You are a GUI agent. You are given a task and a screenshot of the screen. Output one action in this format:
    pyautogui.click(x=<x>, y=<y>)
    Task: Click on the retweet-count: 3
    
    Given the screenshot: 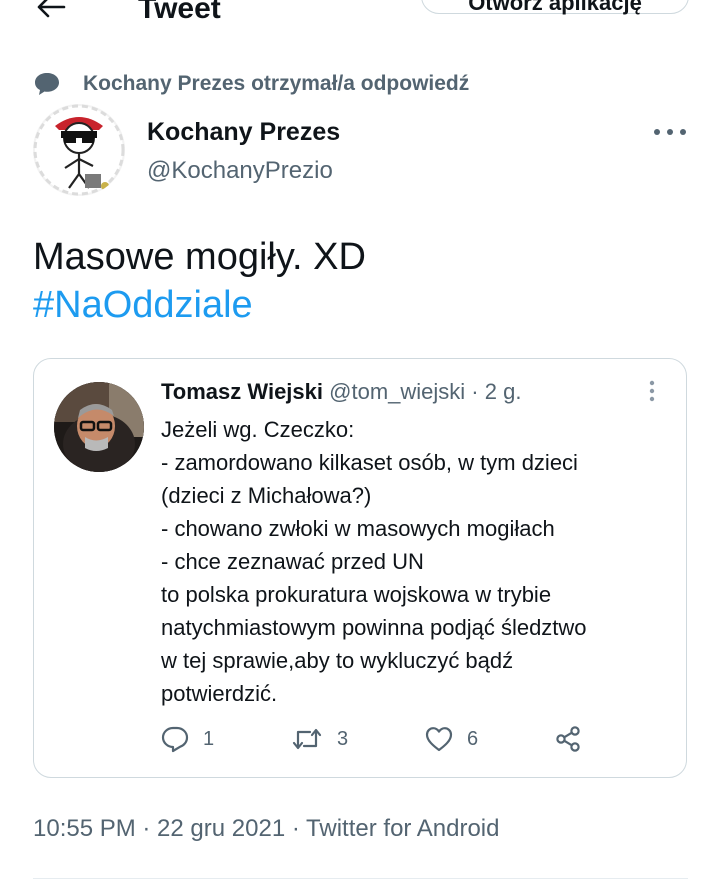 What is the action you would take?
    pyautogui.click(x=343, y=738)
    